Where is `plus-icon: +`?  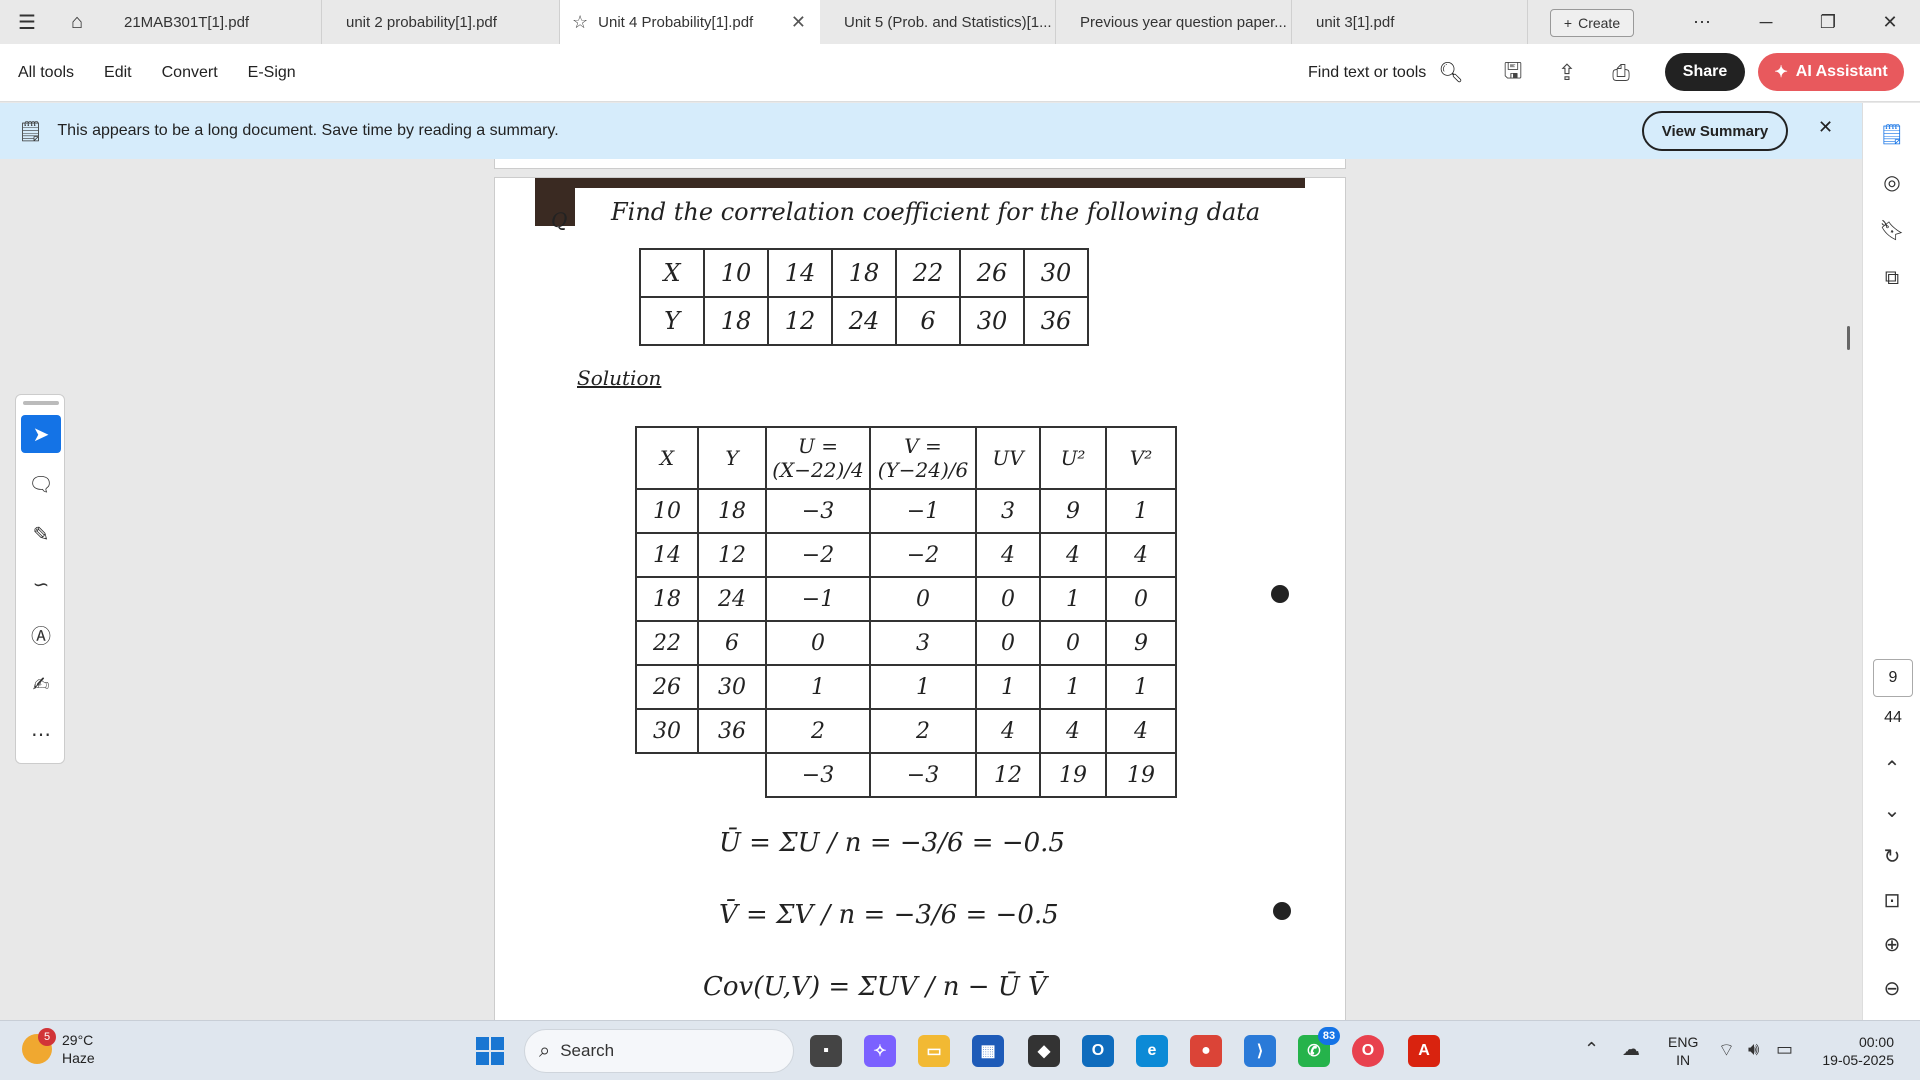 plus-icon: + is located at coordinates (1568, 23).